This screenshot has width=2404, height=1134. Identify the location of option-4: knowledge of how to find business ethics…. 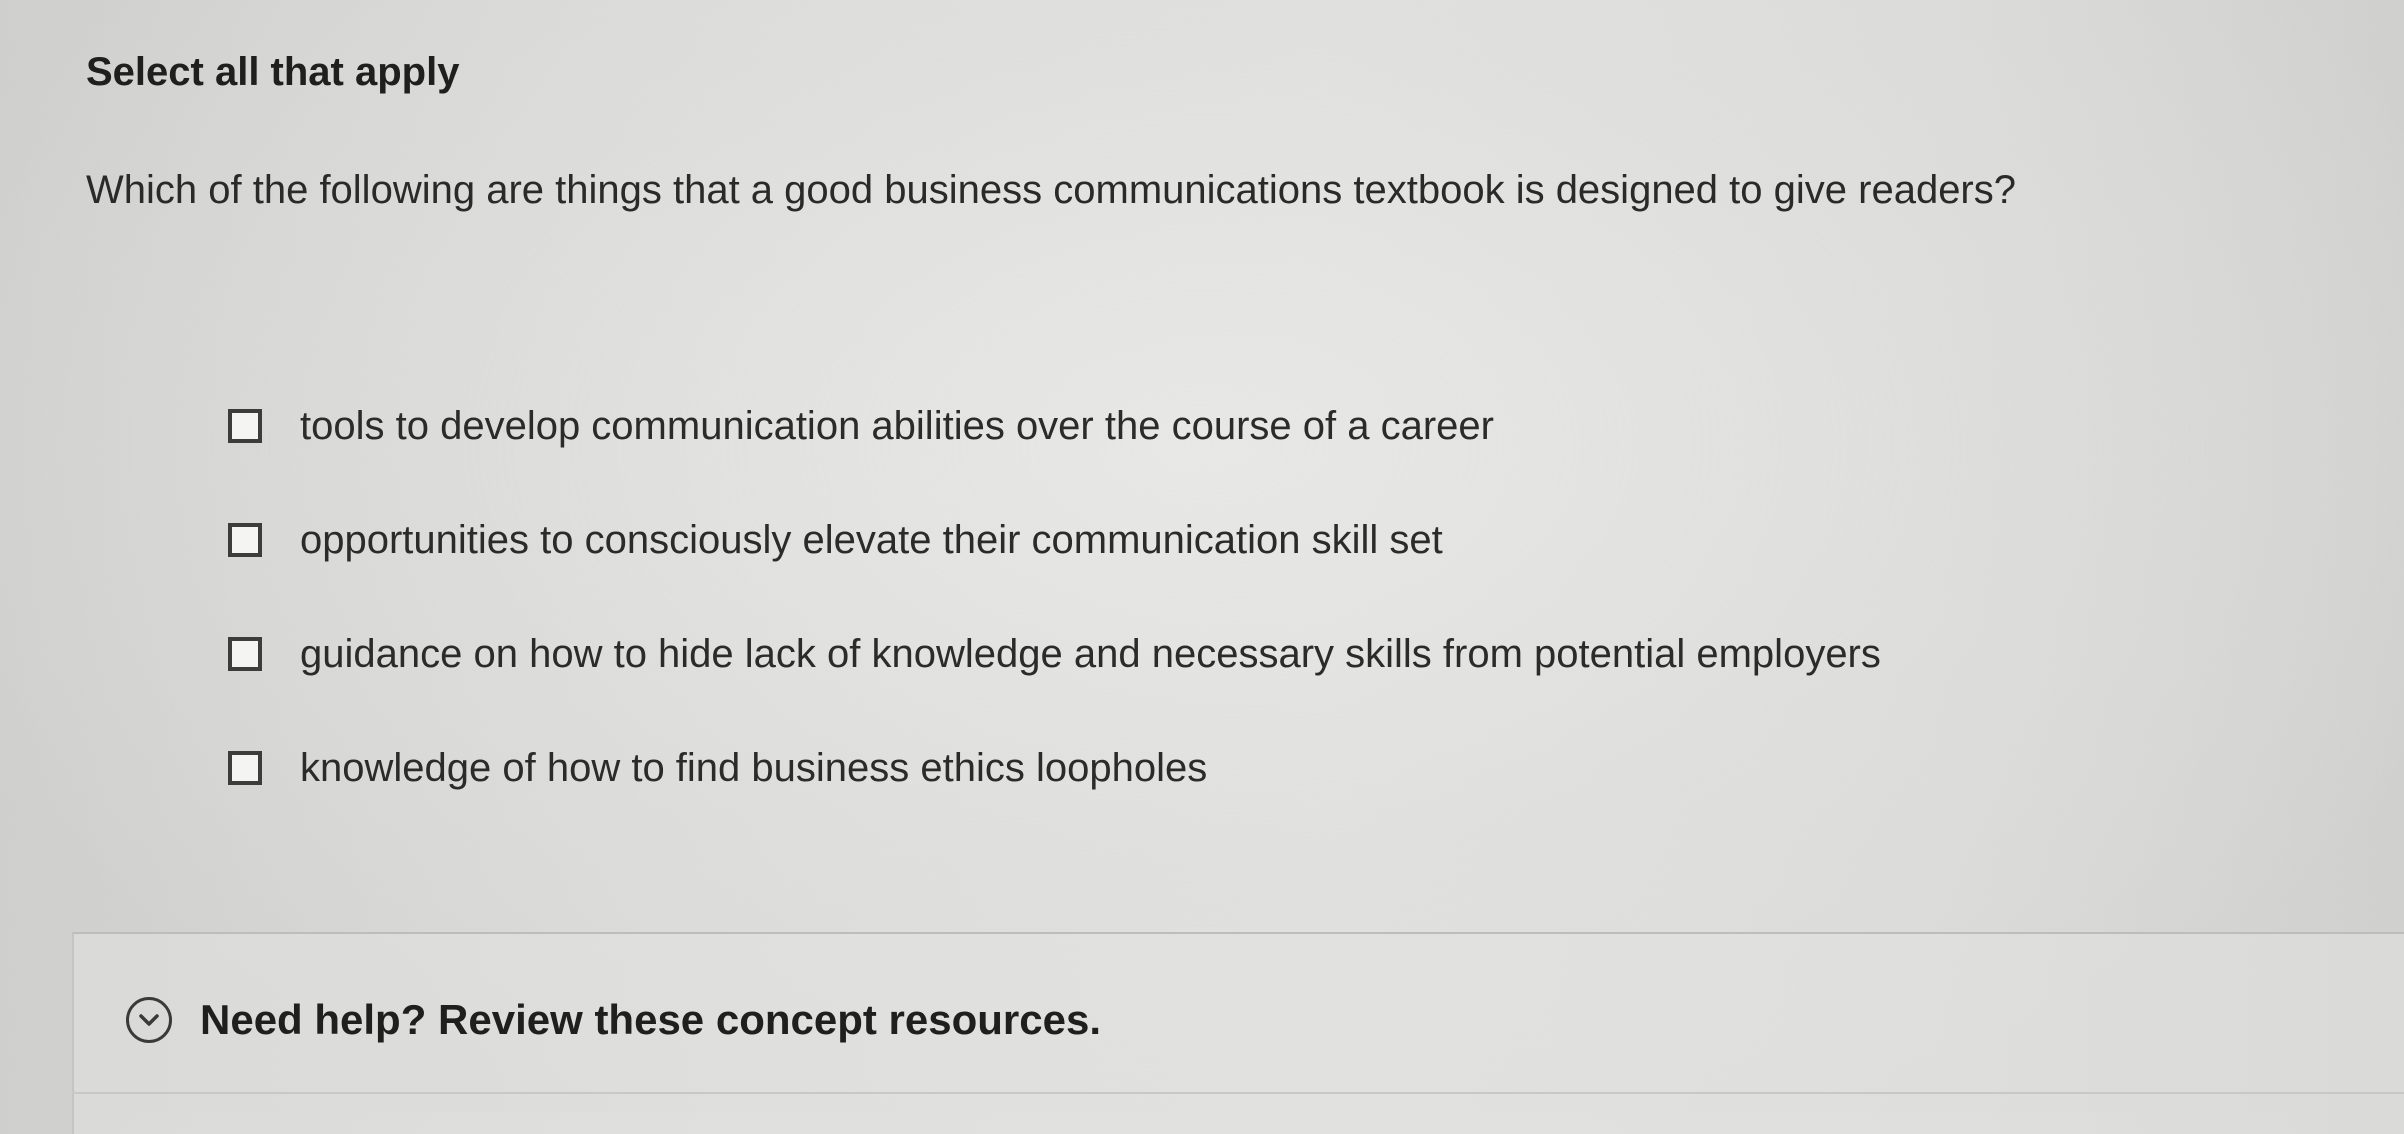
(1228, 768).